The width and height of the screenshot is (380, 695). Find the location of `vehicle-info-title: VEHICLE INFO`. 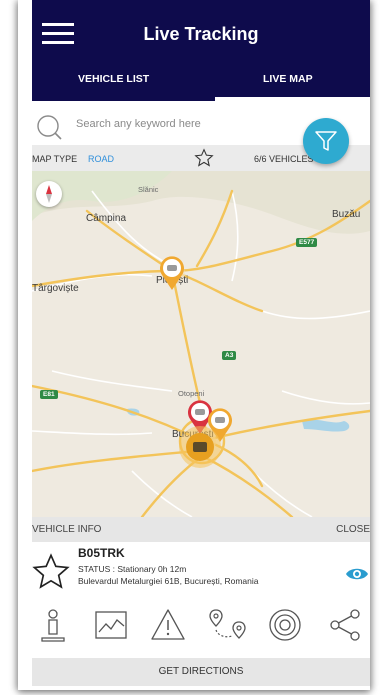

vehicle-info-title: VEHICLE INFO is located at coordinates (67, 529).